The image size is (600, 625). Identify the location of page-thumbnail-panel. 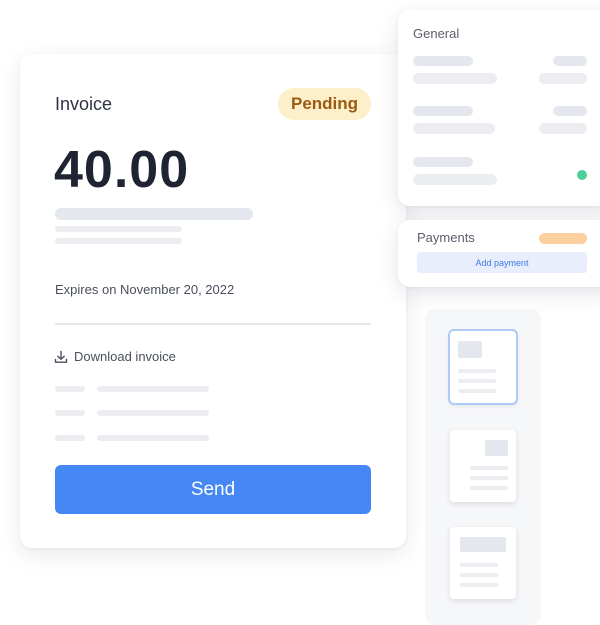
(483, 467).